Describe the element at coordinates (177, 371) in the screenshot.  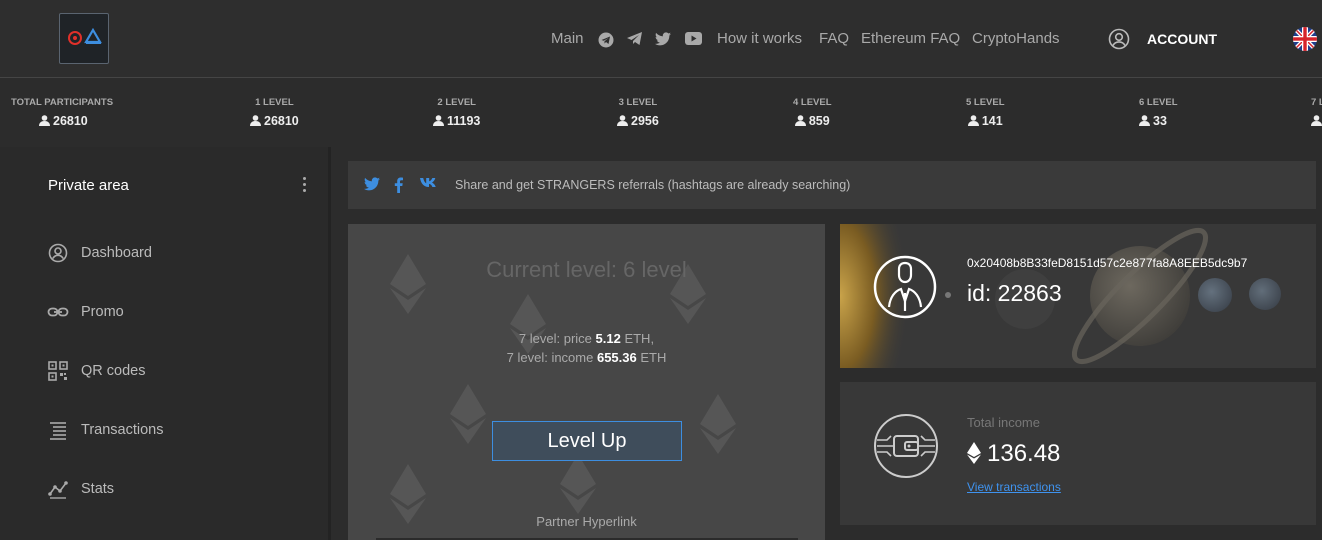
I see `sidebar-item-qr-codes: QR codes` at that location.